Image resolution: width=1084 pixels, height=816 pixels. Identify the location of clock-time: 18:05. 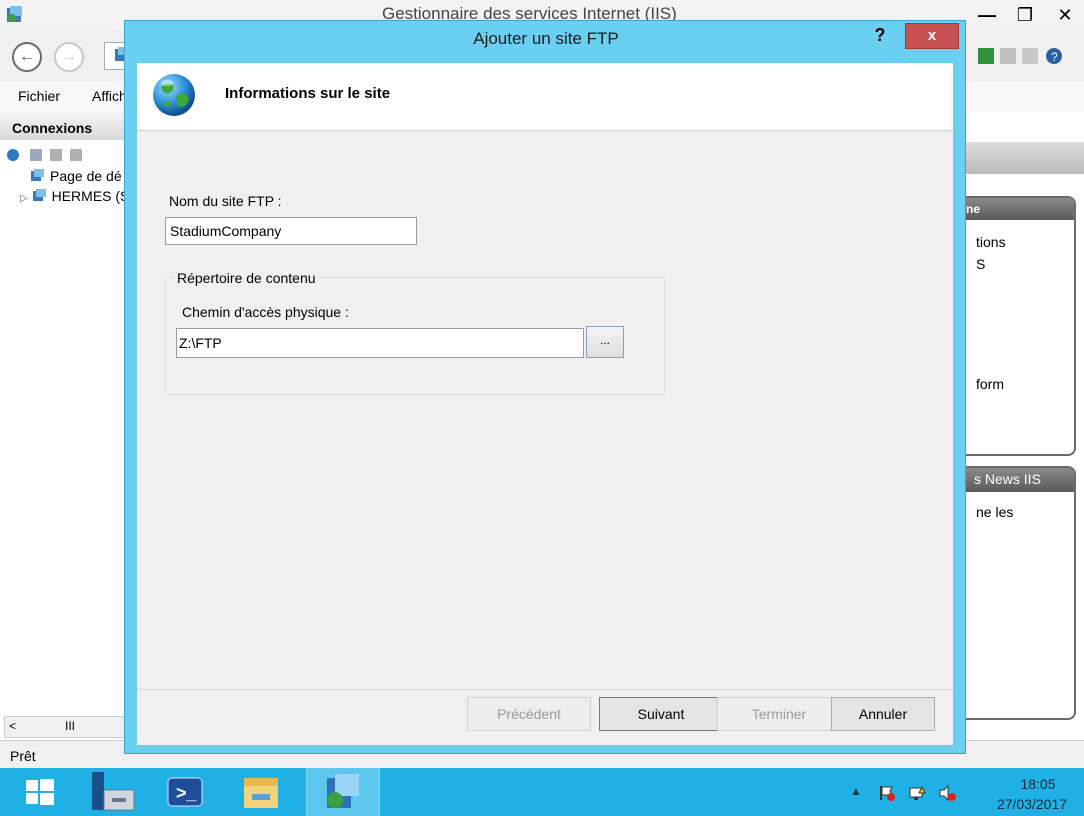
(1038, 784).